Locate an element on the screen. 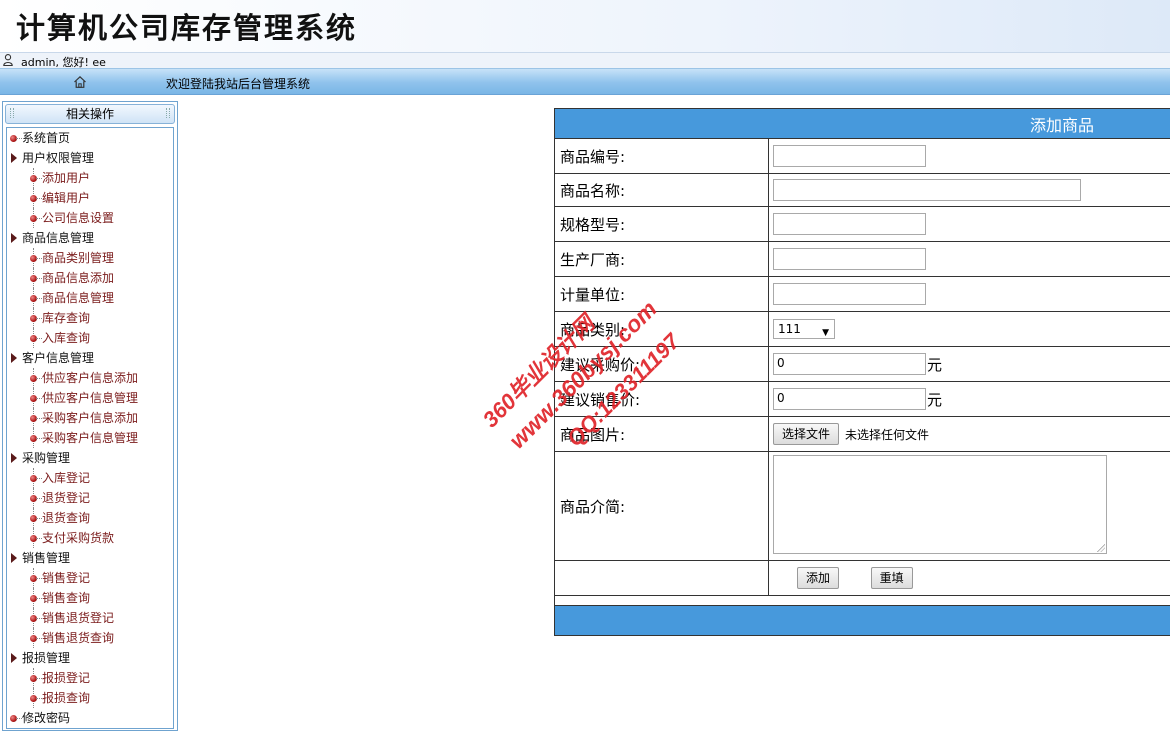 The width and height of the screenshot is (1170, 732). category-select: 111 ▼ is located at coordinates (804, 329).